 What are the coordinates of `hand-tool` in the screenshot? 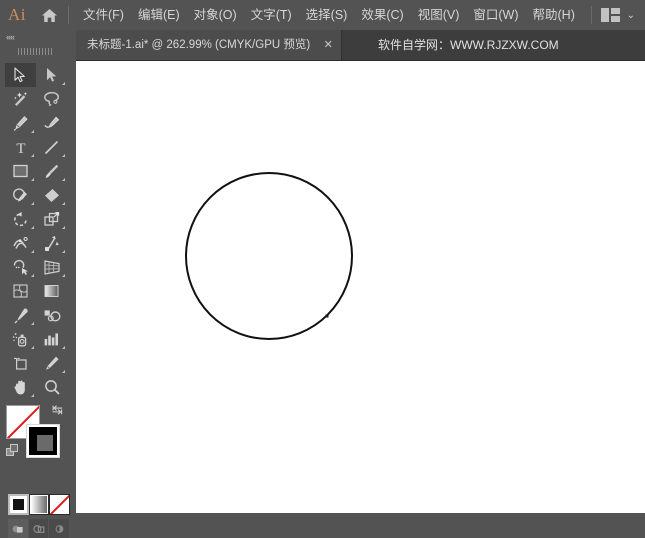 It's located at (20, 387).